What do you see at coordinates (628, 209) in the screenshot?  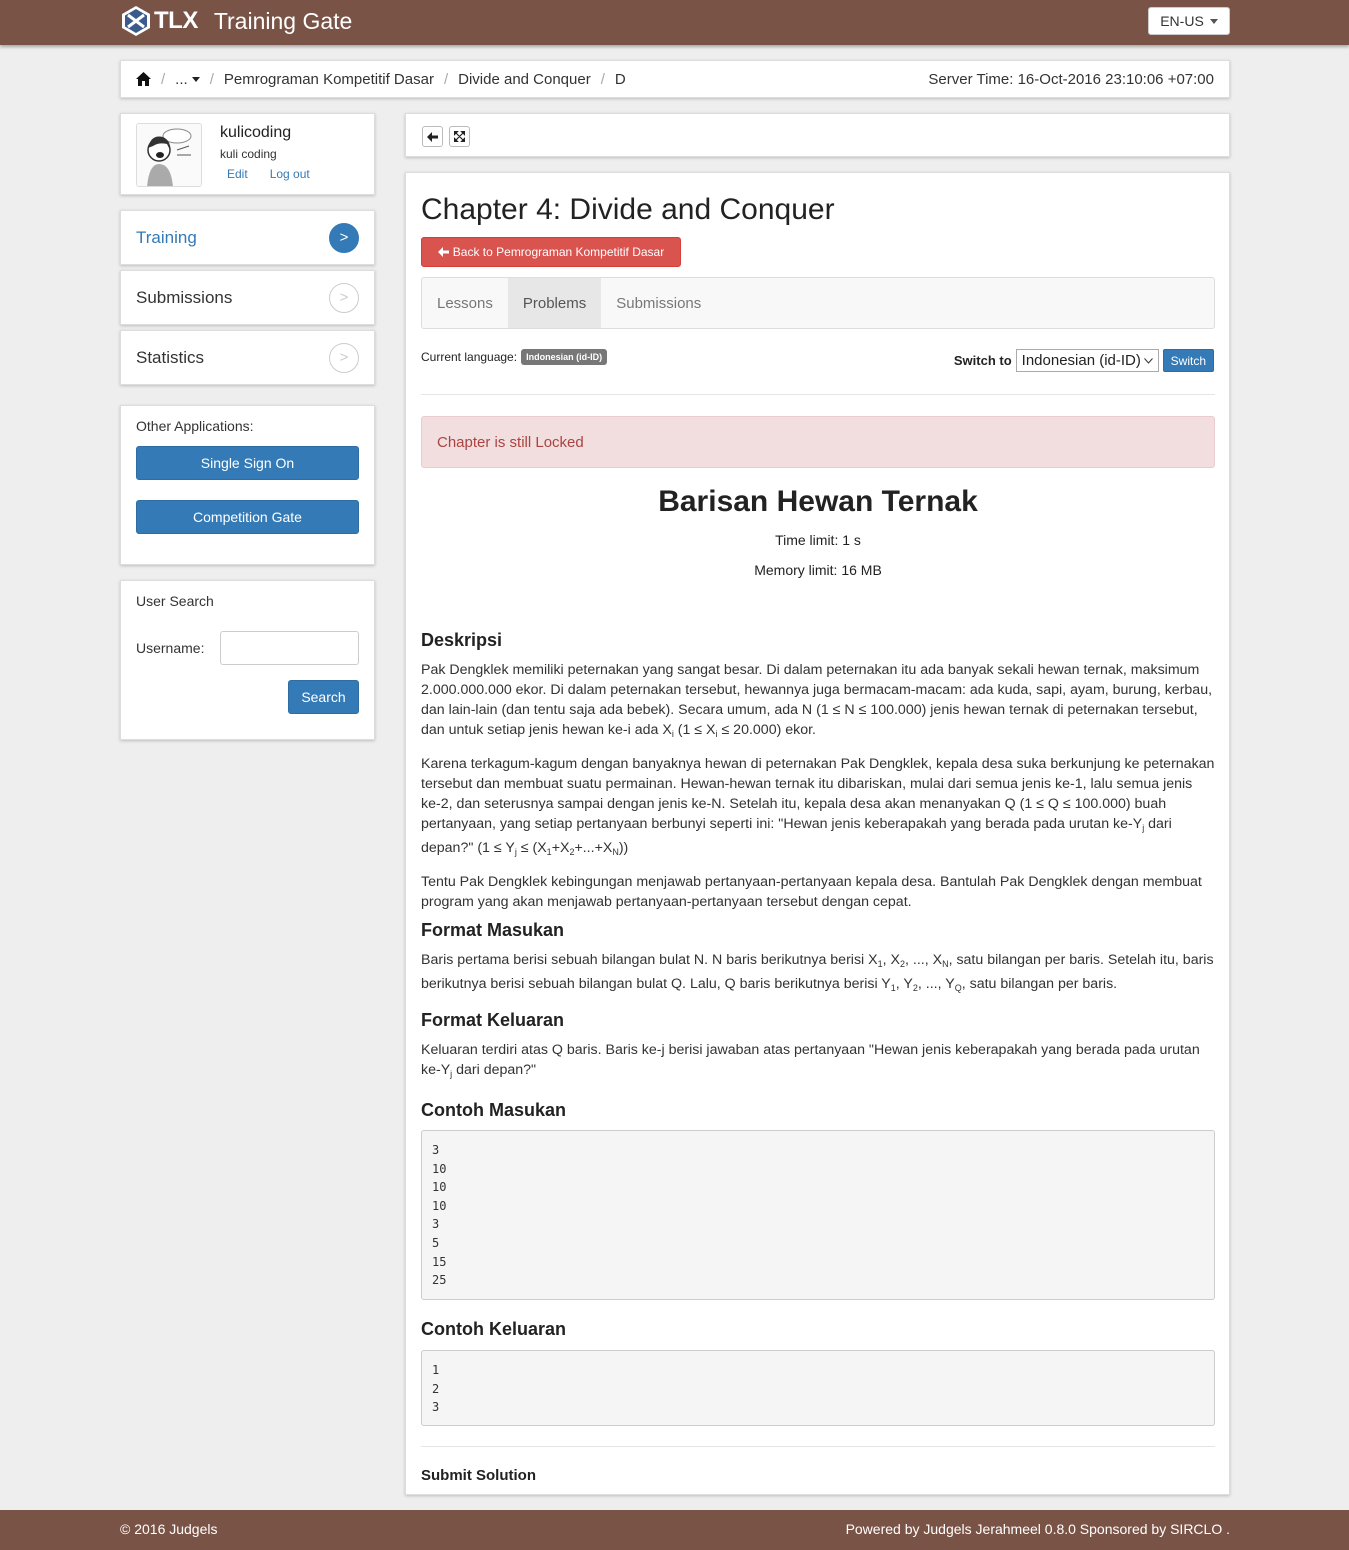 I see `chapter-title: Chapter 4: Divide and Conquer` at bounding box center [628, 209].